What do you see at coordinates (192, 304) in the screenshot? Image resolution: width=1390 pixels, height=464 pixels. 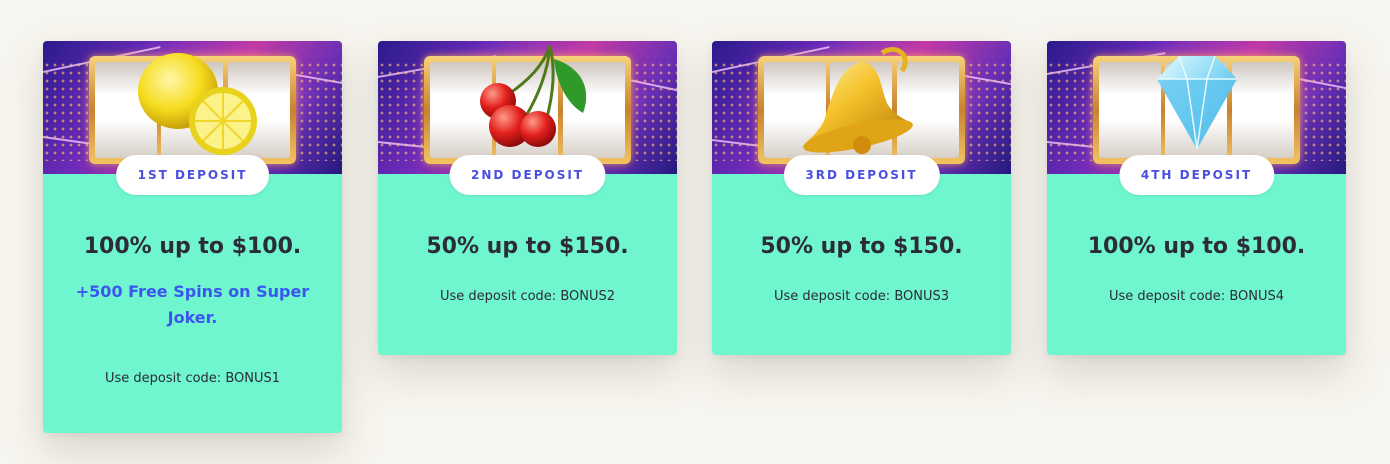 I see `free-spins-text: +500 Free Spins on Super Joker.` at bounding box center [192, 304].